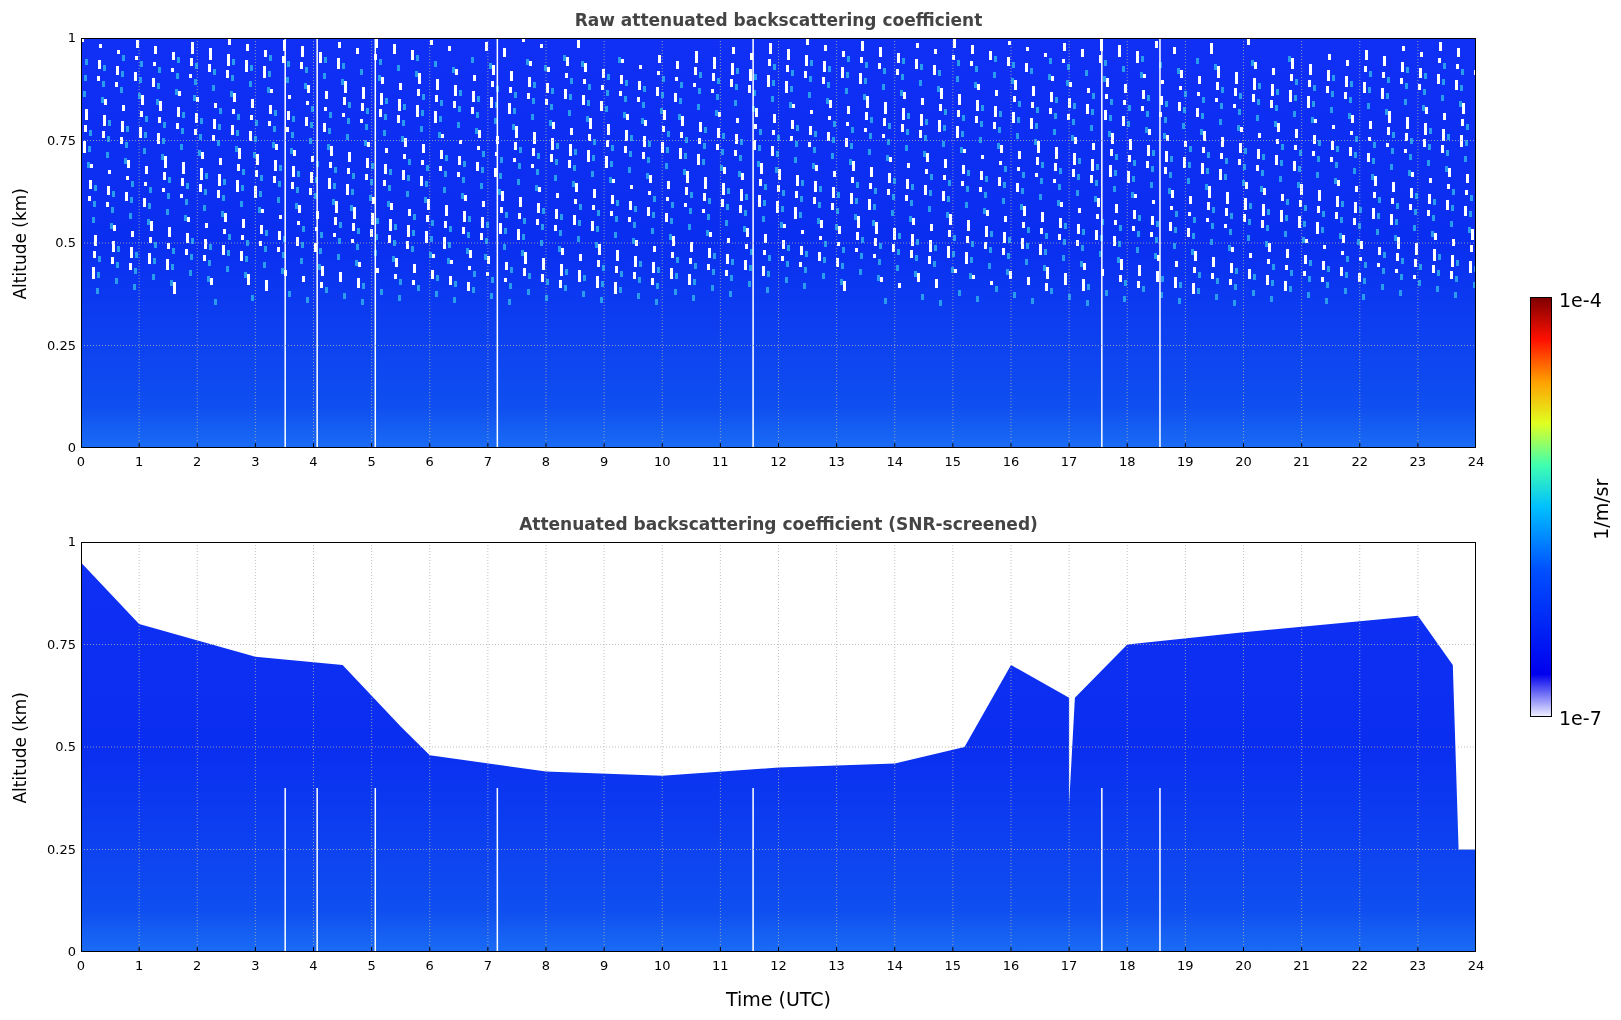  What do you see at coordinates (1601, 509) in the screenshot?
I see `colorbar-title: 1/m/sr` at bounding box center [1601, 509].